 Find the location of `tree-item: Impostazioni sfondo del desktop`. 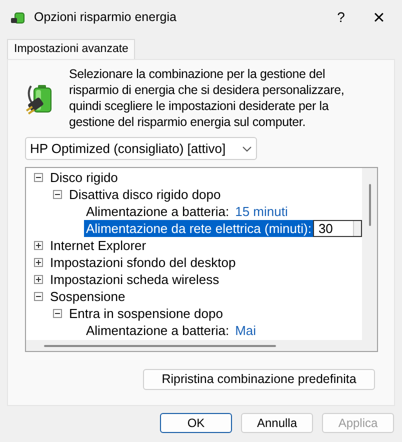

tree-item: Impostazioni sfondo del desktop is located at coordinates (143, 262).